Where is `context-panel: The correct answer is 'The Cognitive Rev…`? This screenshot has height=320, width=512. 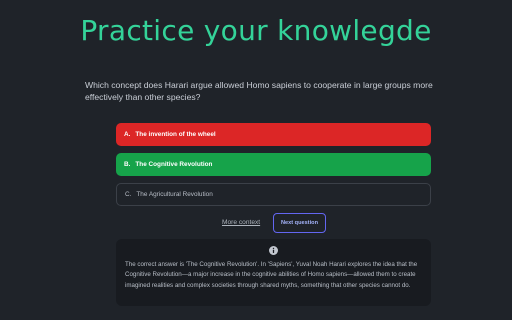 context-panel: The correct answer is 'The Cognitive Rev… is located at coordinates (273, 272).